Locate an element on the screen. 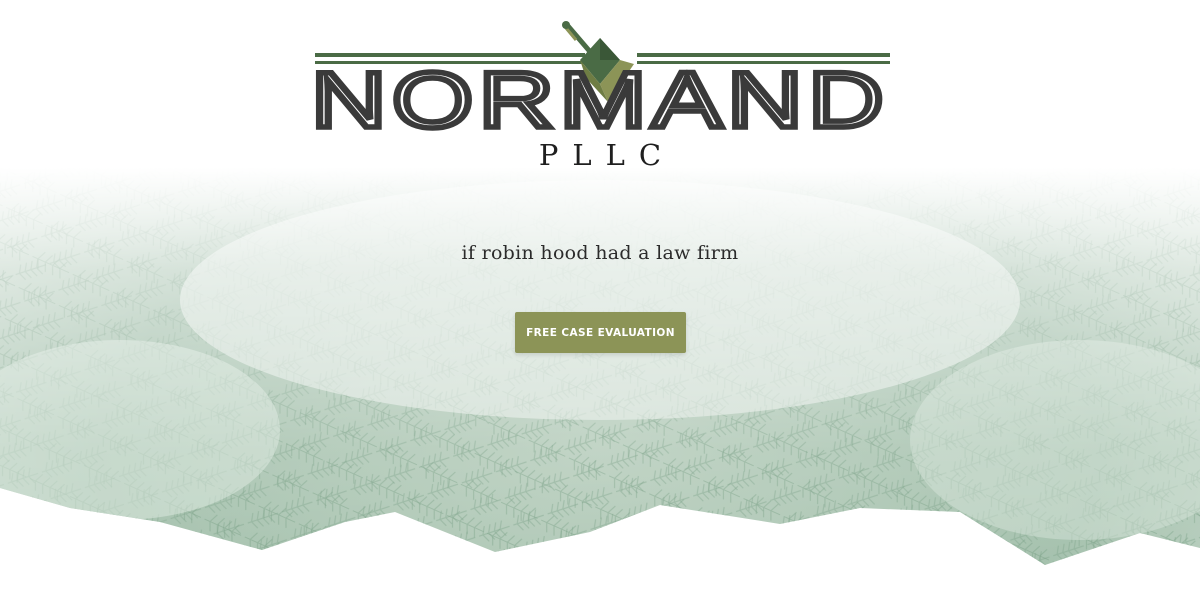 The image size is (1200, 598). logo-wordmark: NORMAND is located at coordinates (600, 96).